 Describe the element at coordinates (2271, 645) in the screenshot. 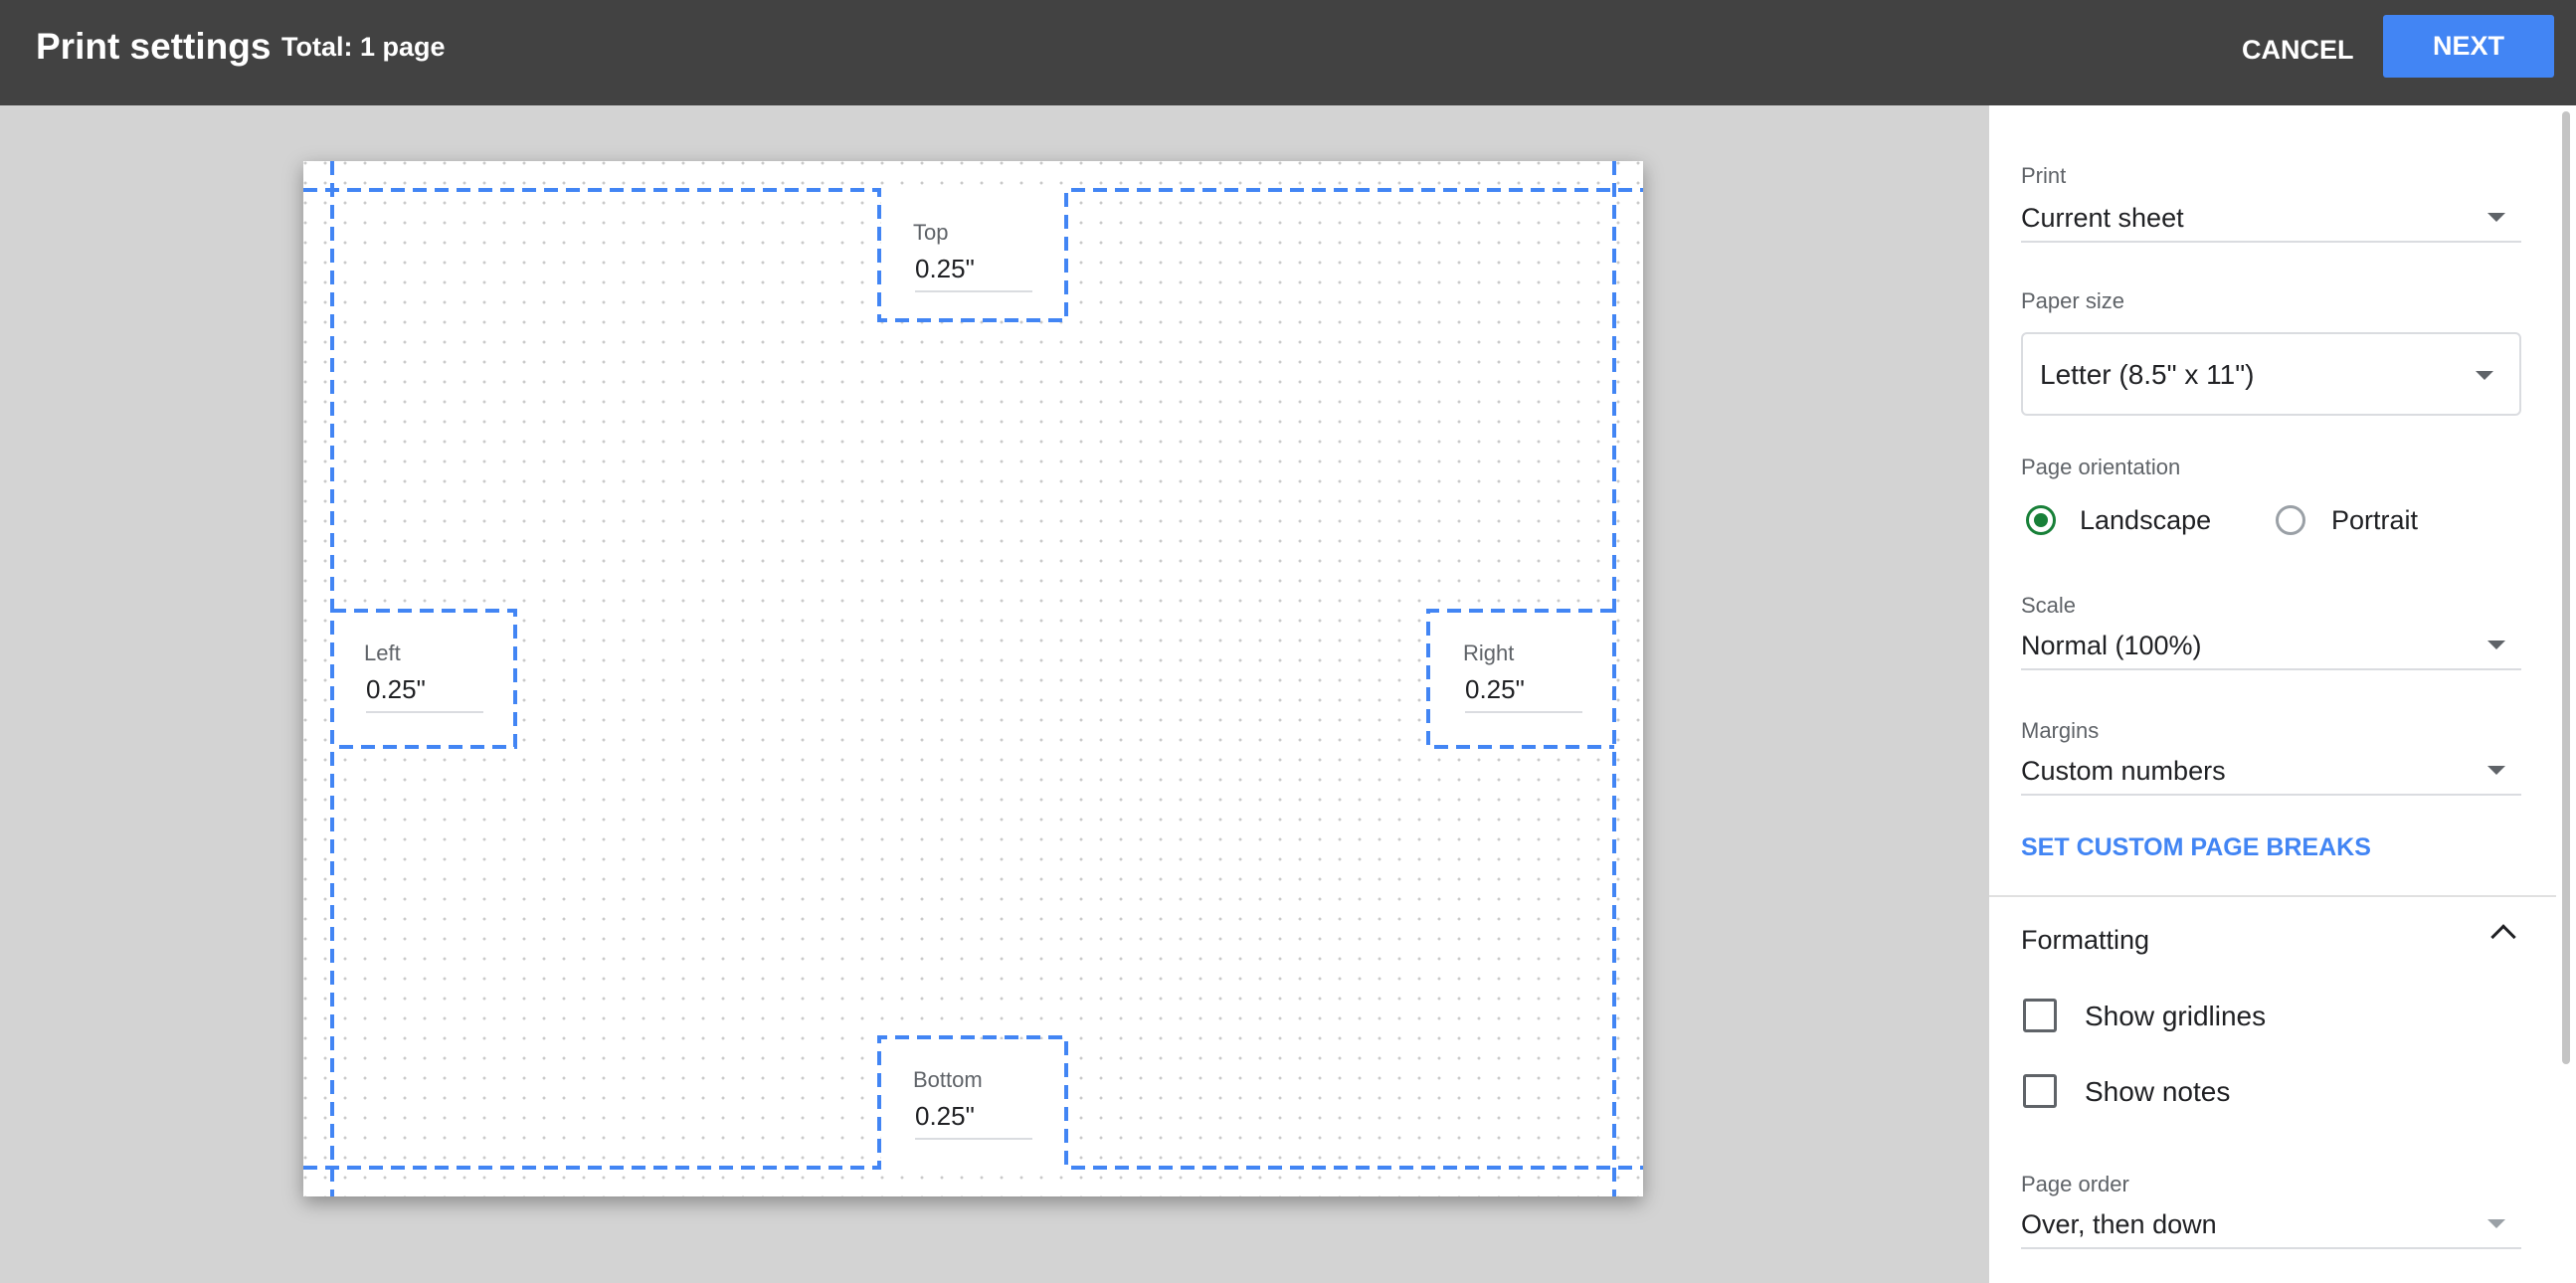

I see `scale-select: Normal (100%)` at that location.